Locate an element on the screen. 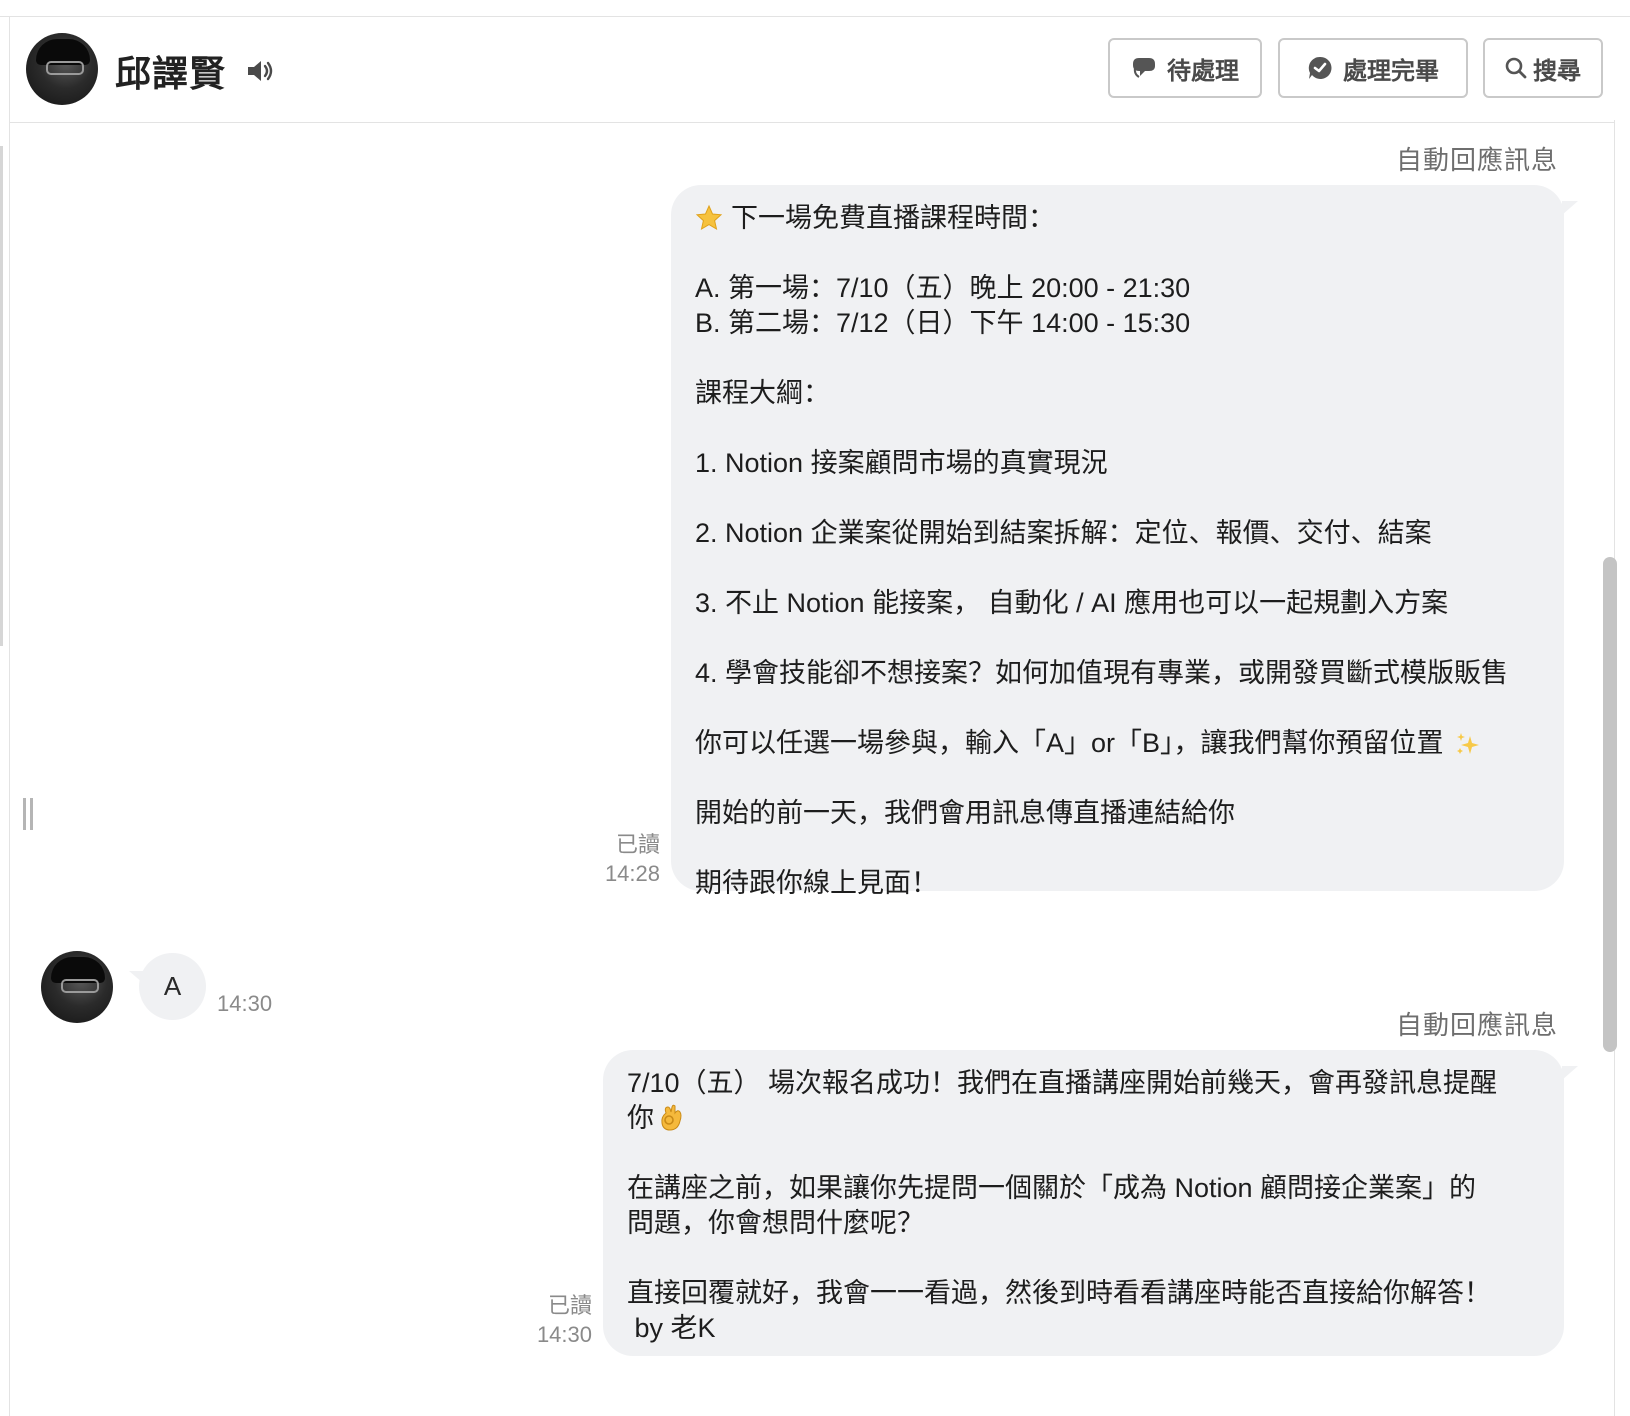  message-line: 2. Notion 企業案從開始到結案拆解：定位、報價、交付、結案 is located at coordinates (1063, 533).